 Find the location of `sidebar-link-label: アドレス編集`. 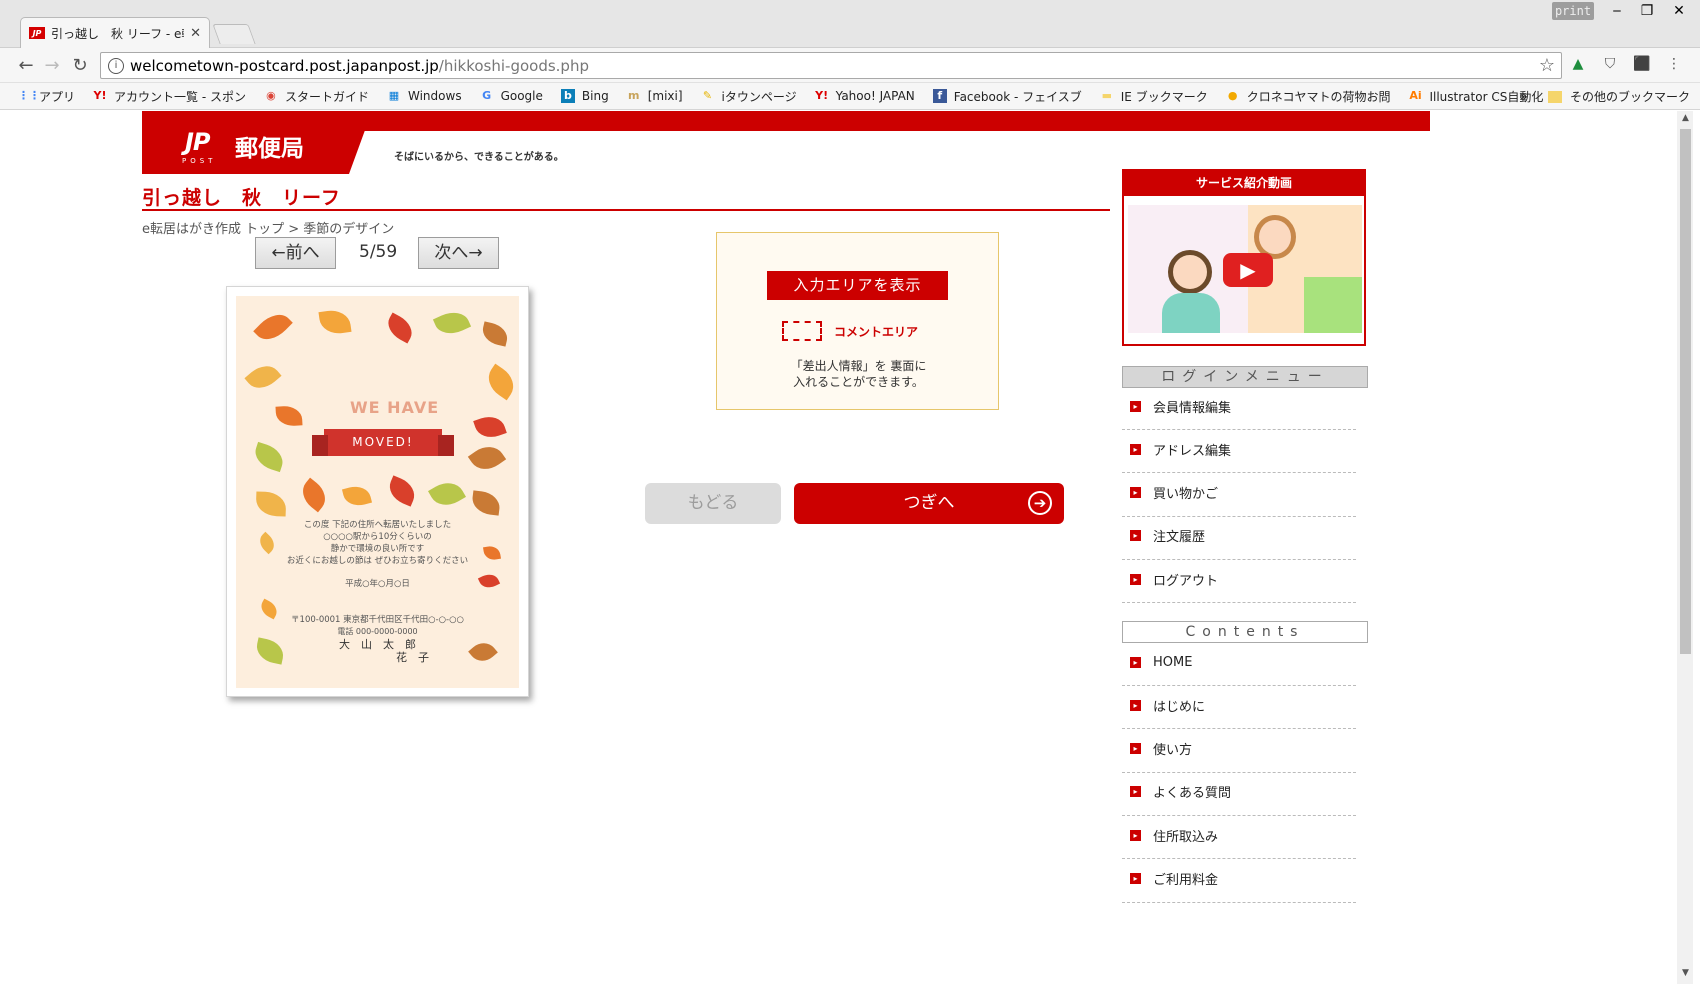

sidebar-link-label: アドレス編集 is located at coordinates (1192, 451).